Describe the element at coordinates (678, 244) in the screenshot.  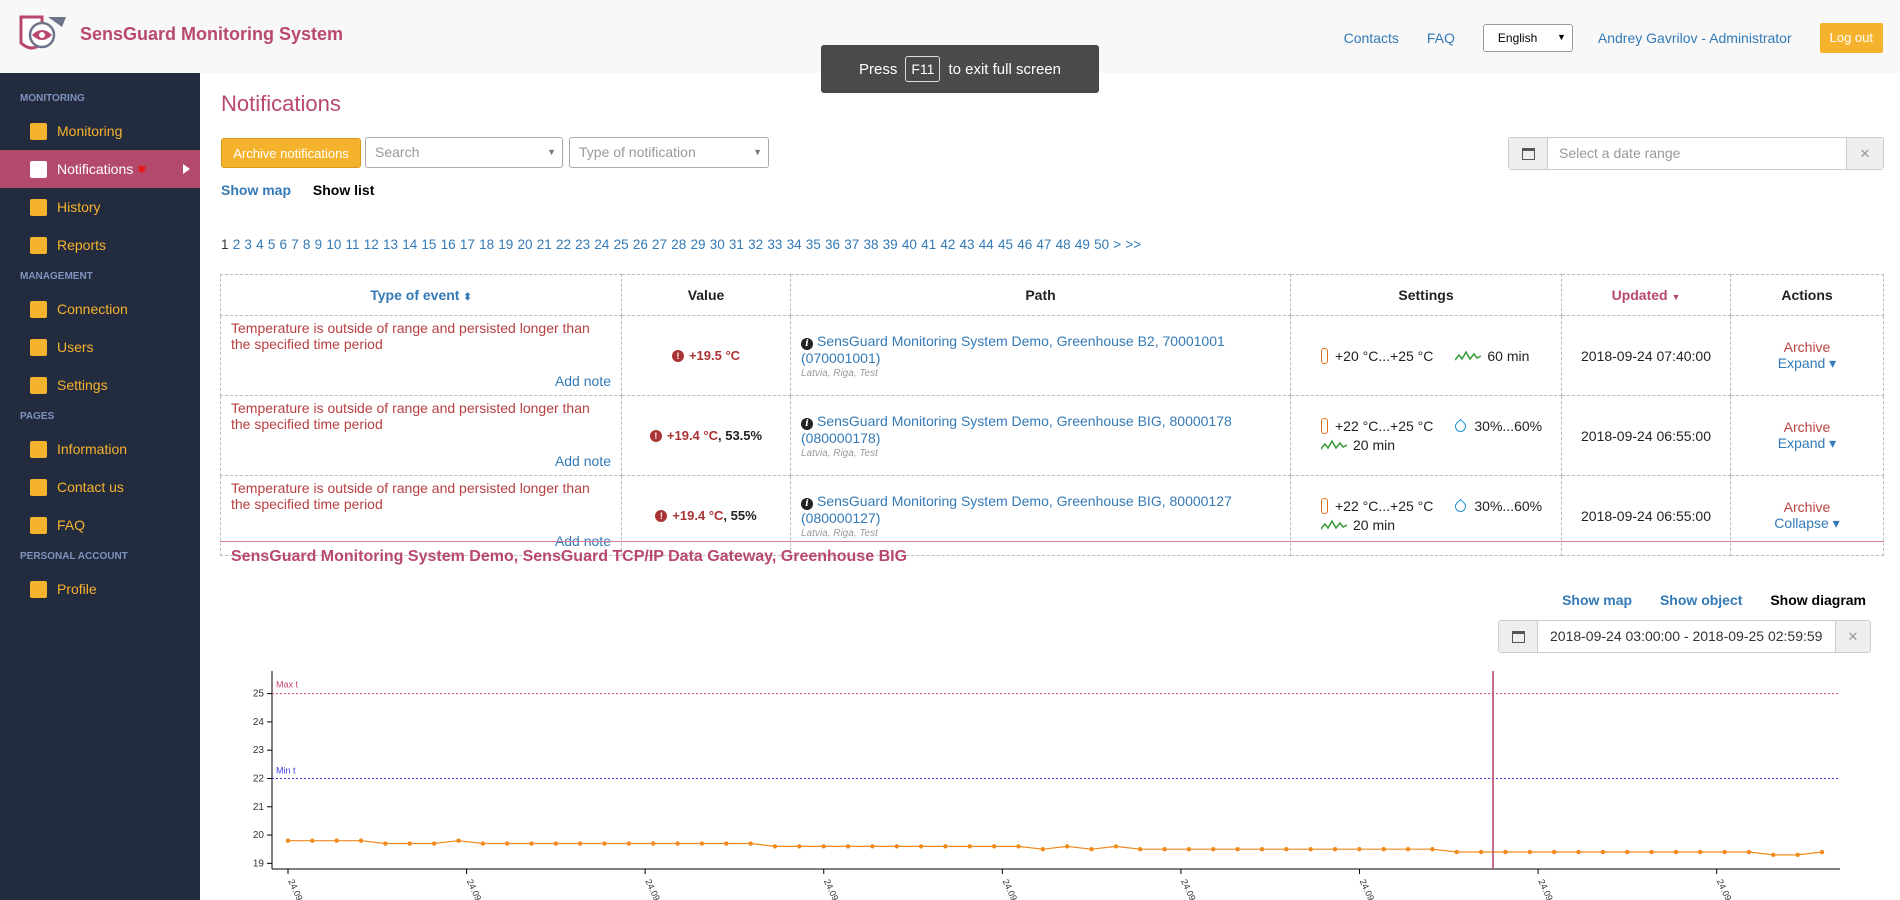
I see `pagination-link: 28` at that location.